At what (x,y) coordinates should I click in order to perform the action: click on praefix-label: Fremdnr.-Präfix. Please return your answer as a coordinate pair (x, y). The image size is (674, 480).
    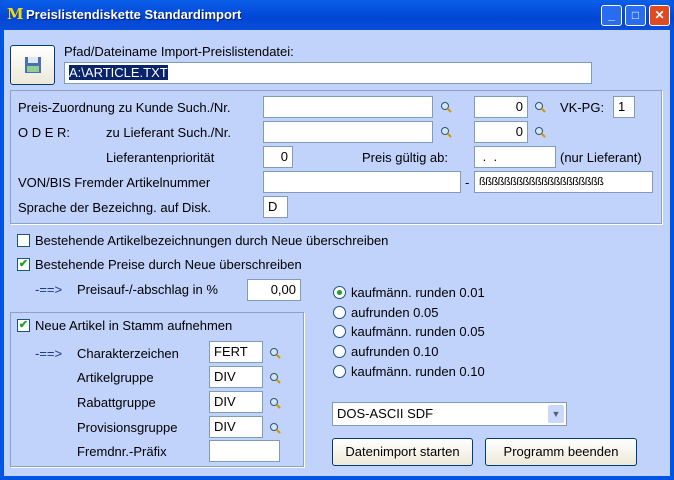
    Looking at the image, I should click on (122, 451).